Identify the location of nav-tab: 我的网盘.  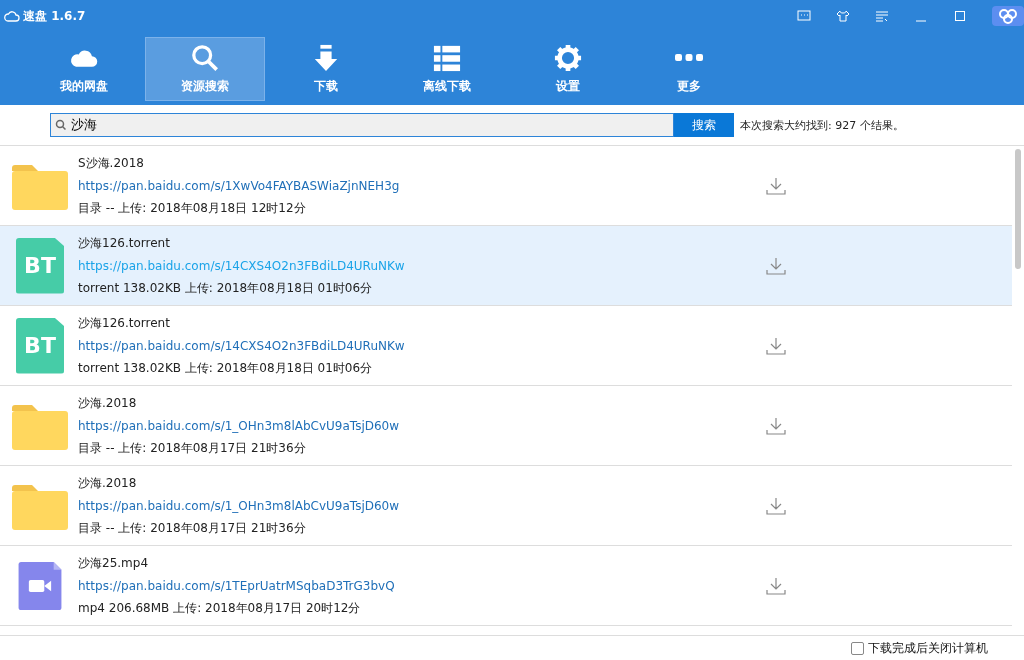
(84, 69).